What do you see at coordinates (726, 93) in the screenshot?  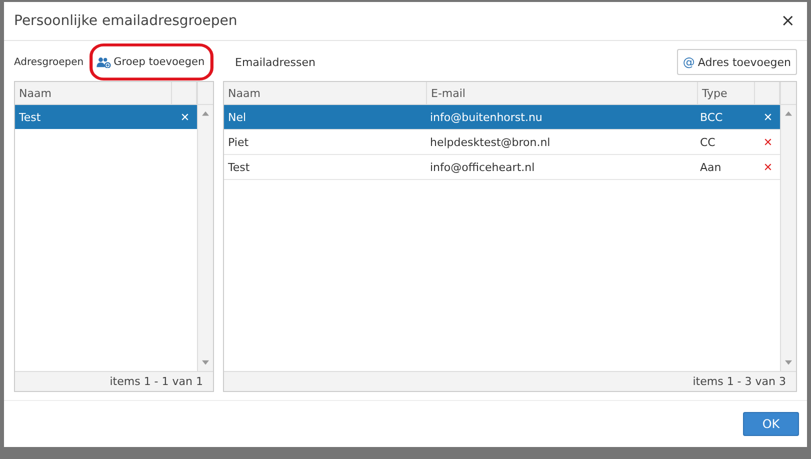 I see `column-header: Type` at bounding box center [726, 93].